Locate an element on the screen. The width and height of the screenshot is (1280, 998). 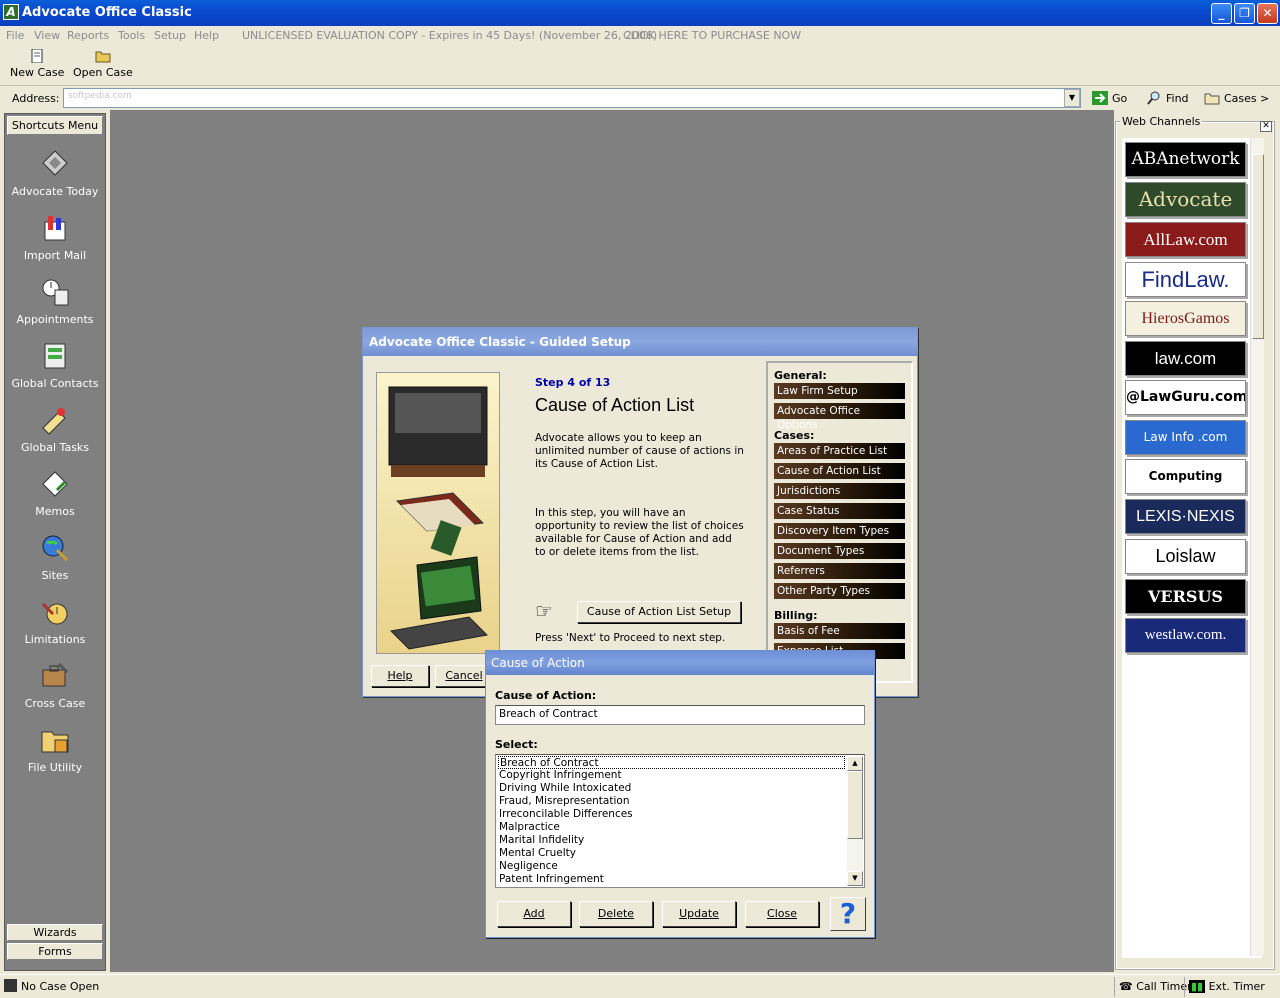
help-button: Help is located at coordinates (400, 676).